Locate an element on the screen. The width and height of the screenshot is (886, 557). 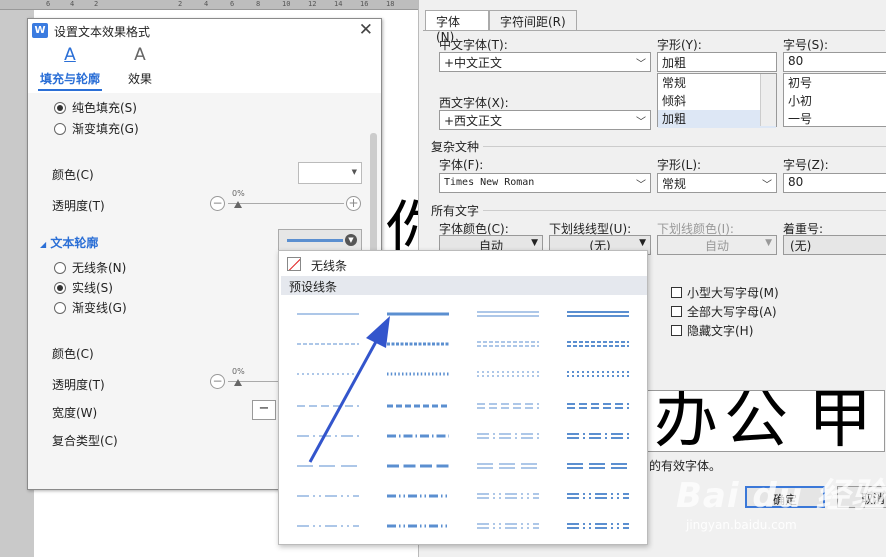
close-icon: ✕ is located at coordinates (366, 30).